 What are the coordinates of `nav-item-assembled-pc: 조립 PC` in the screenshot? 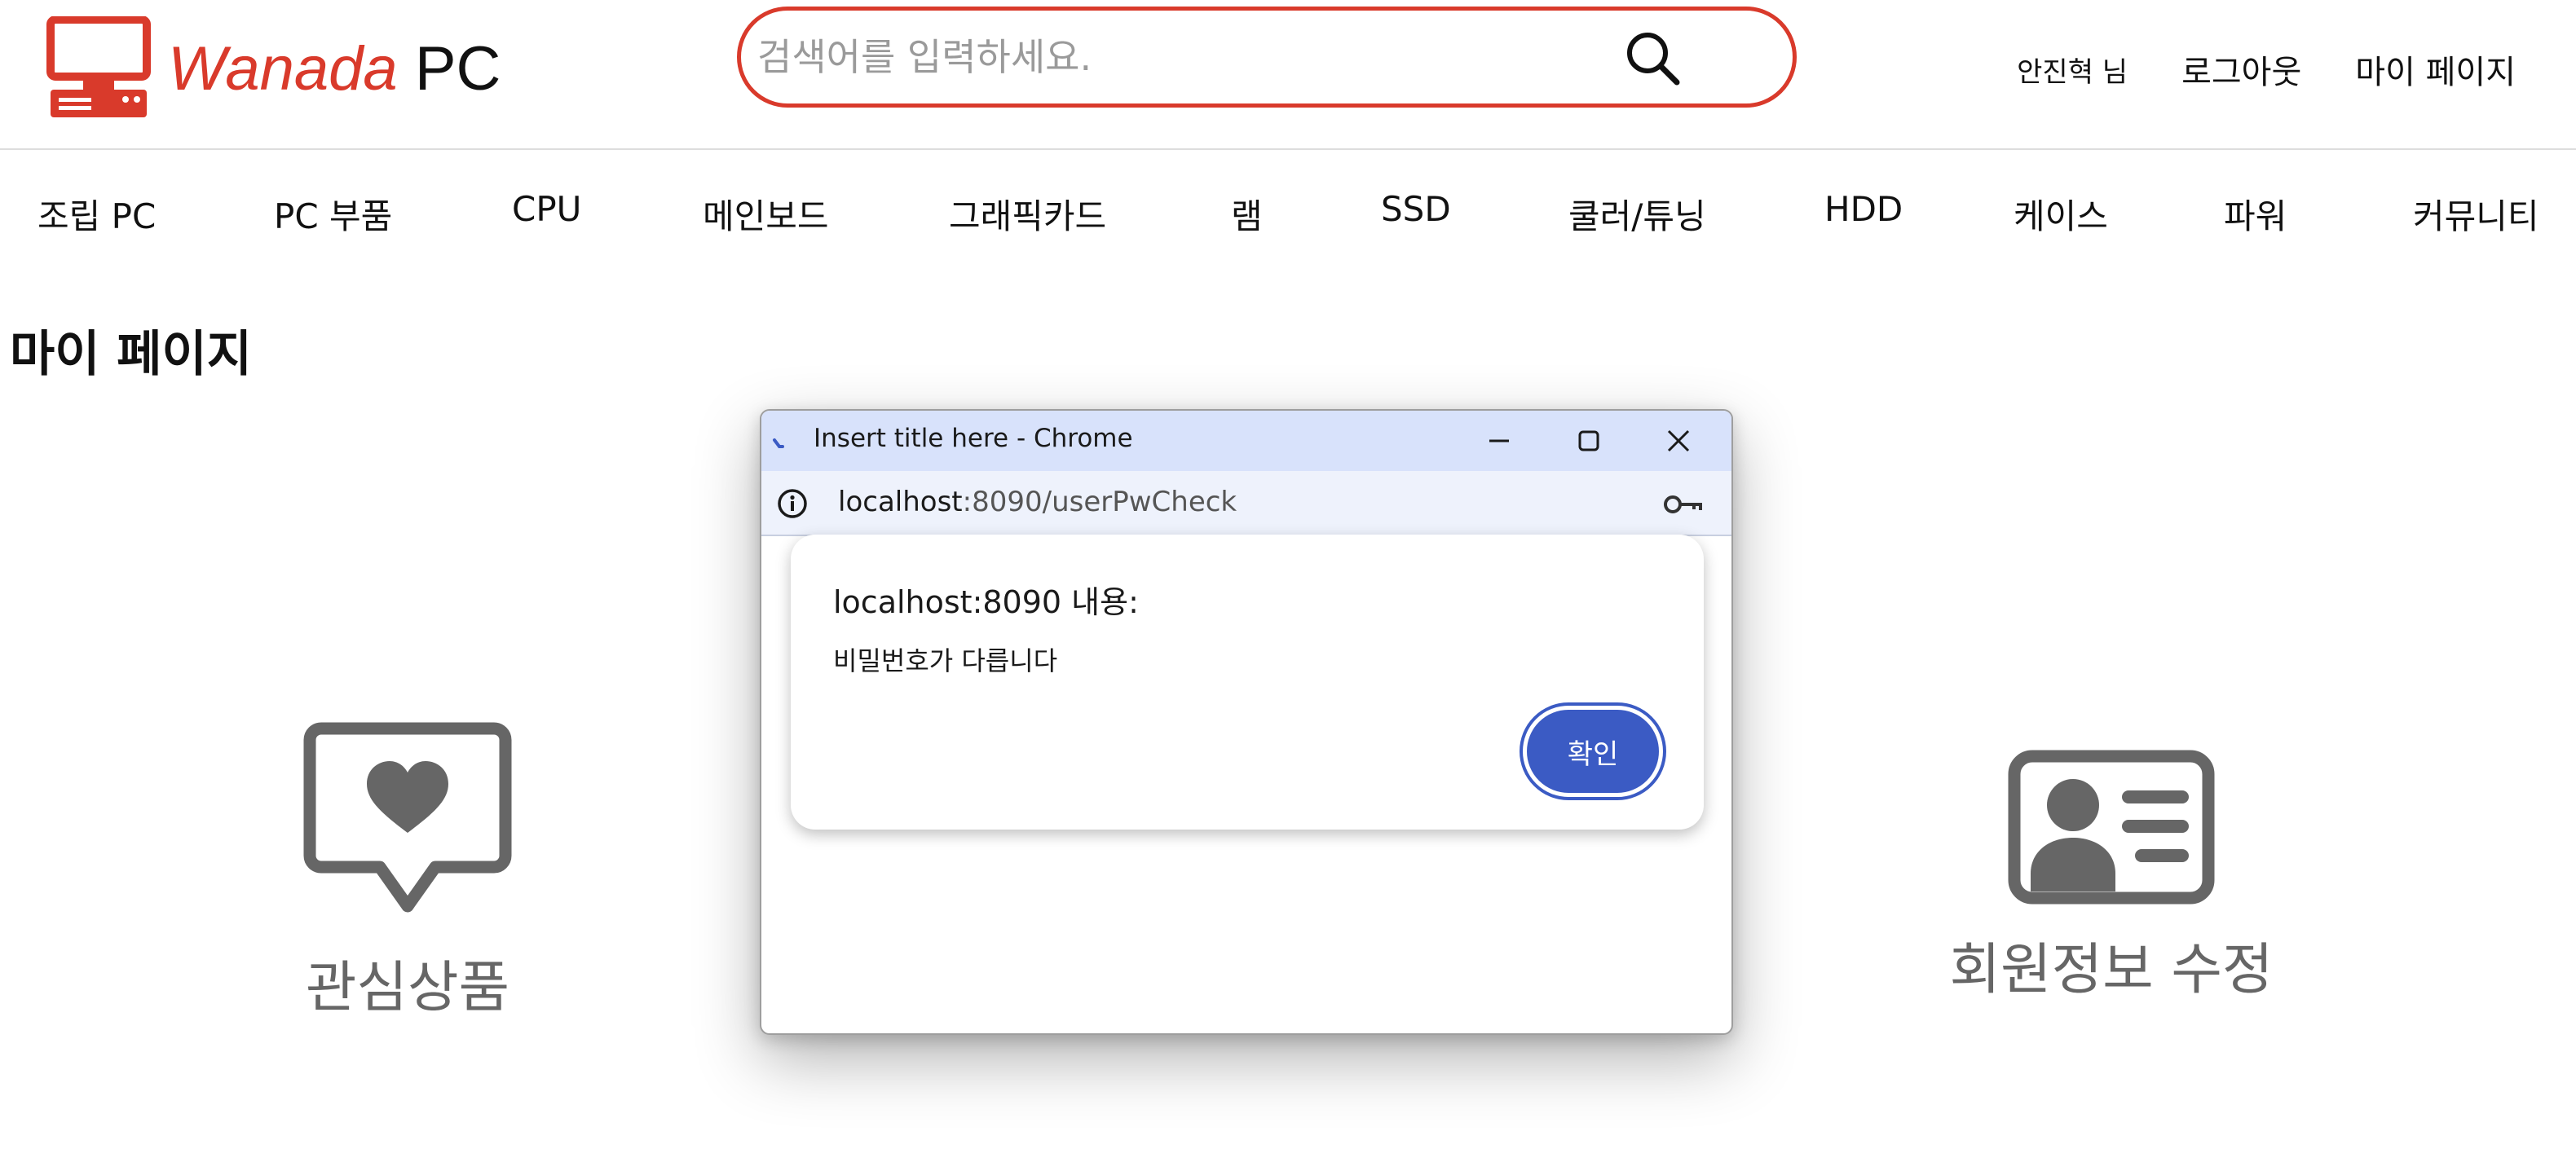 It's located at (96, 214).